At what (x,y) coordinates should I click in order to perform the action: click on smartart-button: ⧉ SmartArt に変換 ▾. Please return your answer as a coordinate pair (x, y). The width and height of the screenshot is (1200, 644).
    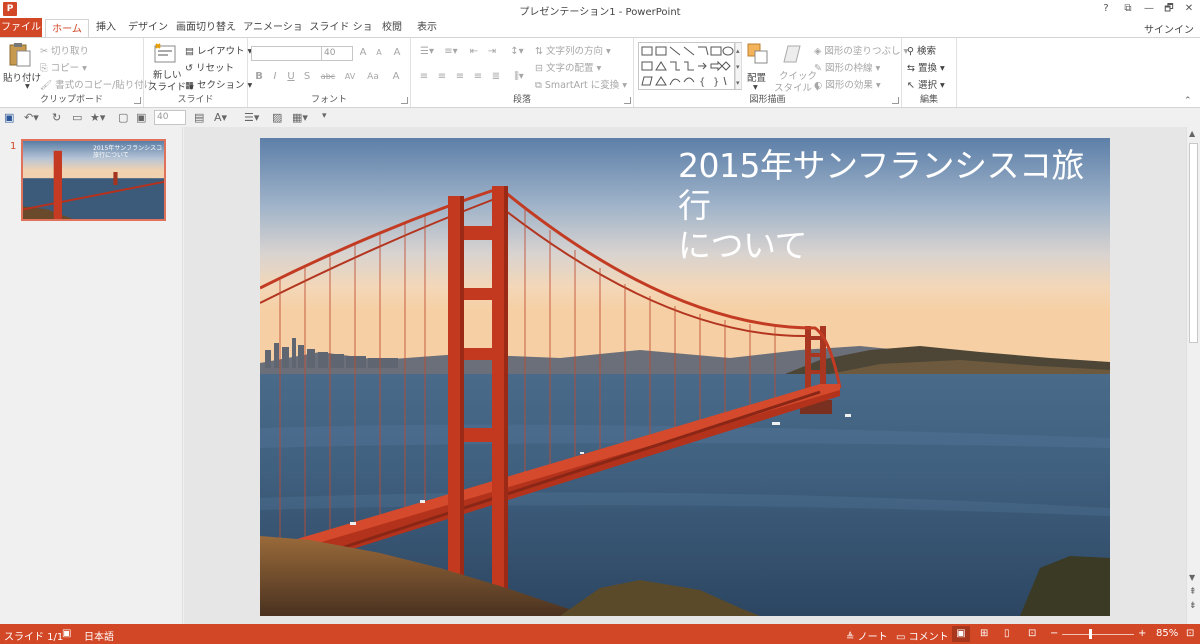
    Looking at the image, I should click on (581, 84).